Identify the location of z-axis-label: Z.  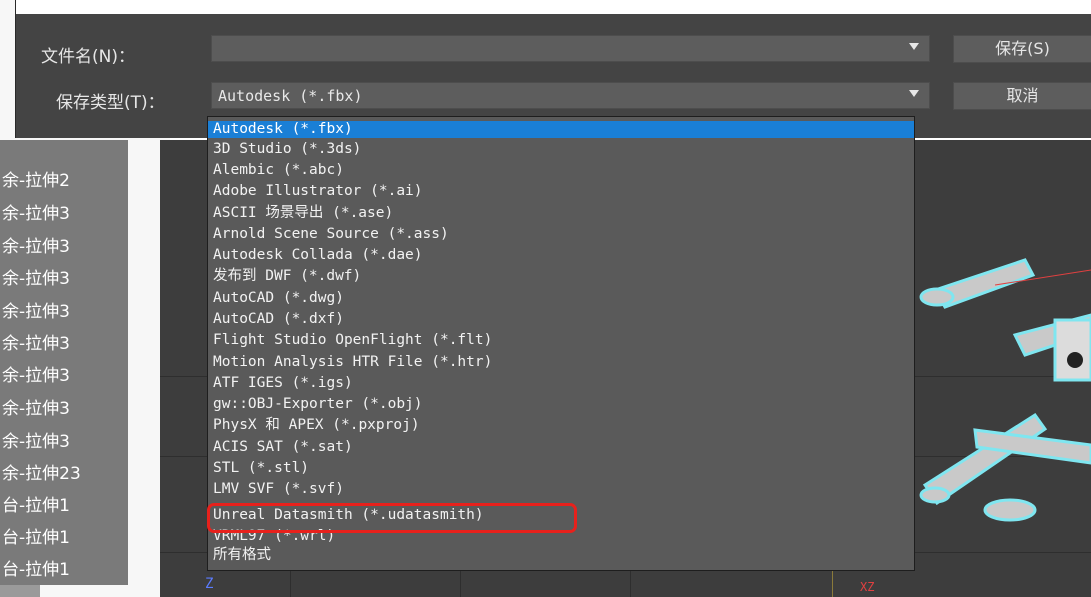
(209, 584).